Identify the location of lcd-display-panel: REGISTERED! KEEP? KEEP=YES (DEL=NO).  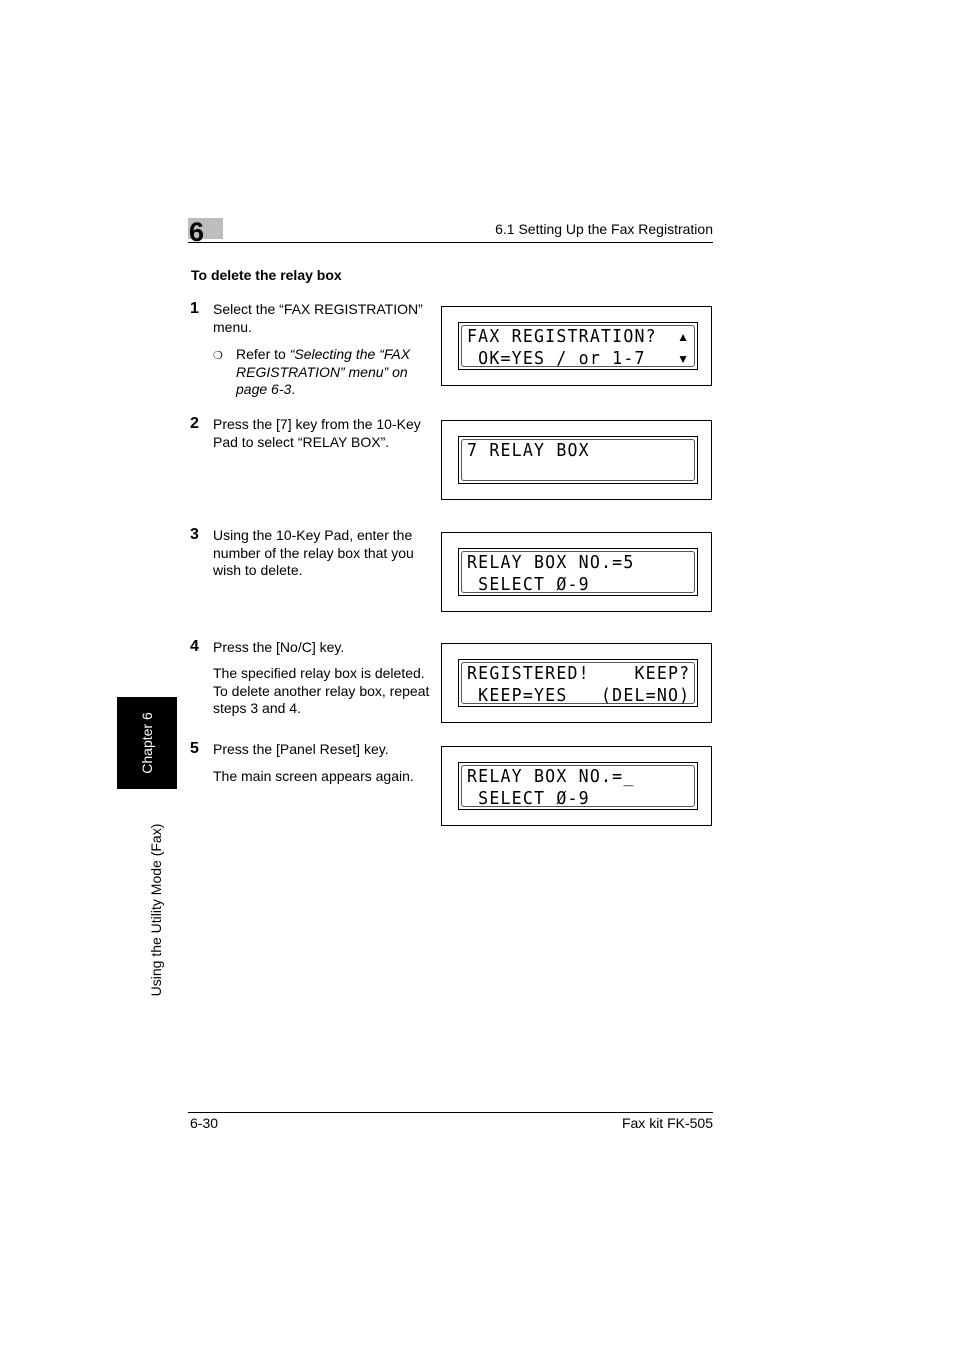
(576, 683).